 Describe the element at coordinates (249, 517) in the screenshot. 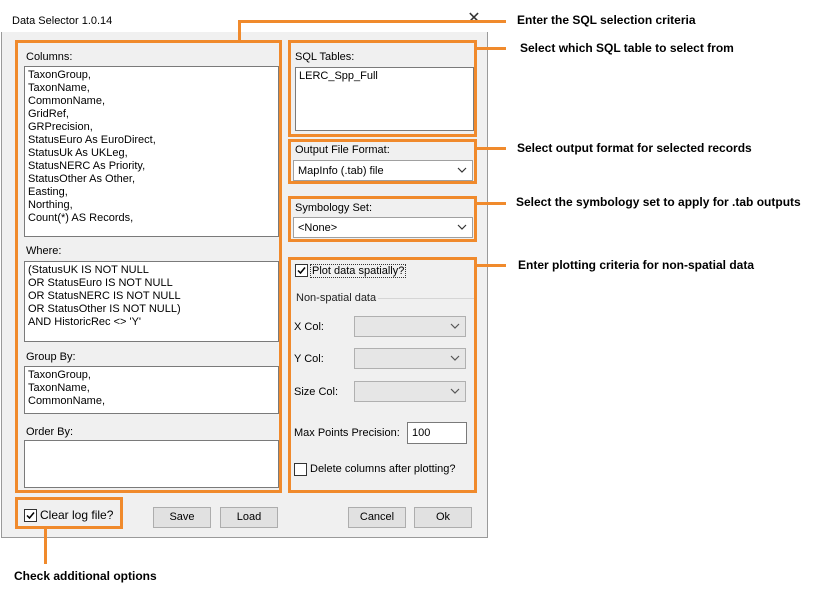

I see `load-button: Load` at that location.